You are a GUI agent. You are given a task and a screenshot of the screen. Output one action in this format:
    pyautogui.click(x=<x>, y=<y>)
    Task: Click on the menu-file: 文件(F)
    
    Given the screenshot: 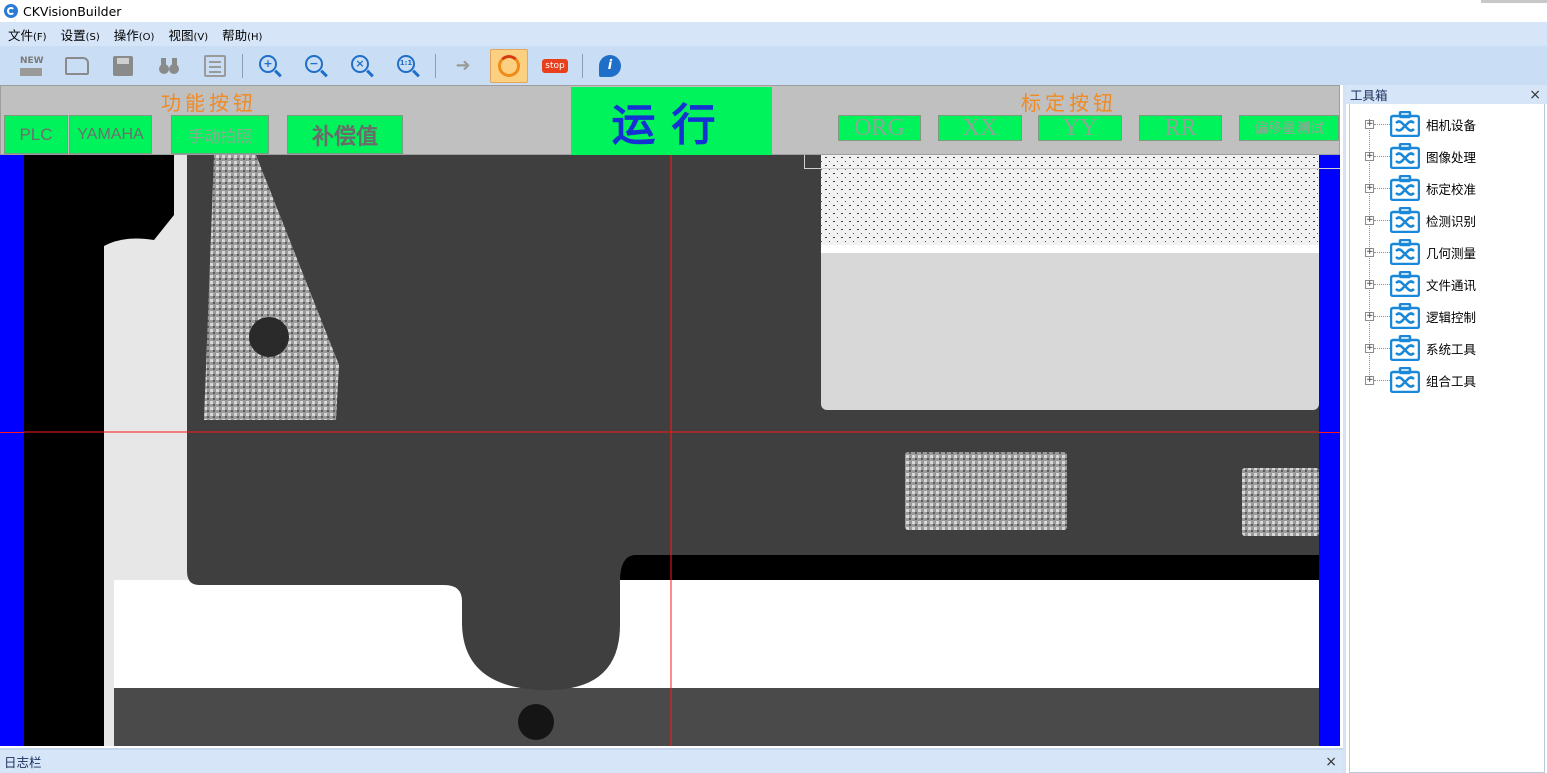 What is the action you would take?
    pyautogui.click(x=27, y=34)
    